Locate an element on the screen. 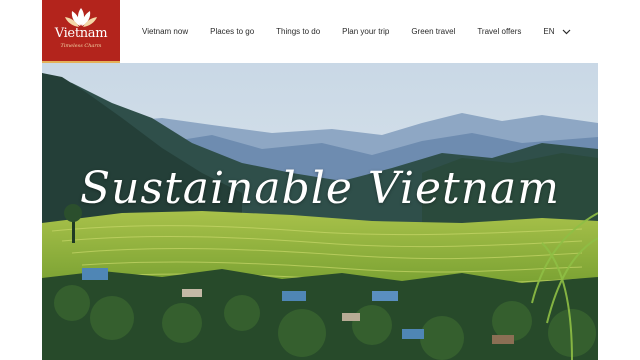 The width and height of the screenshot is (640, 360). lotus-flower-icon is located at coordinates (81, 17).